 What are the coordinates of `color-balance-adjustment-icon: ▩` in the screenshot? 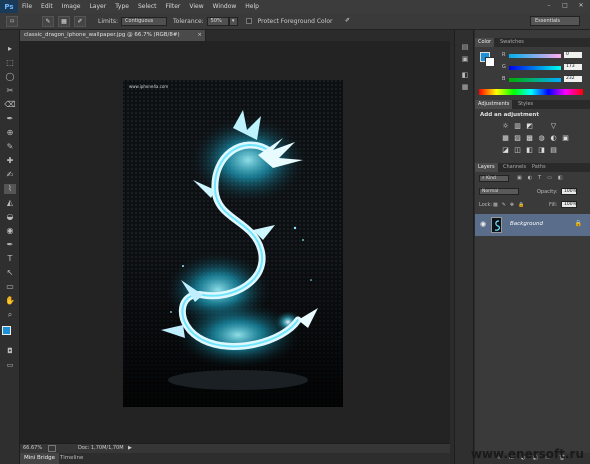 It's located at (529, 138).